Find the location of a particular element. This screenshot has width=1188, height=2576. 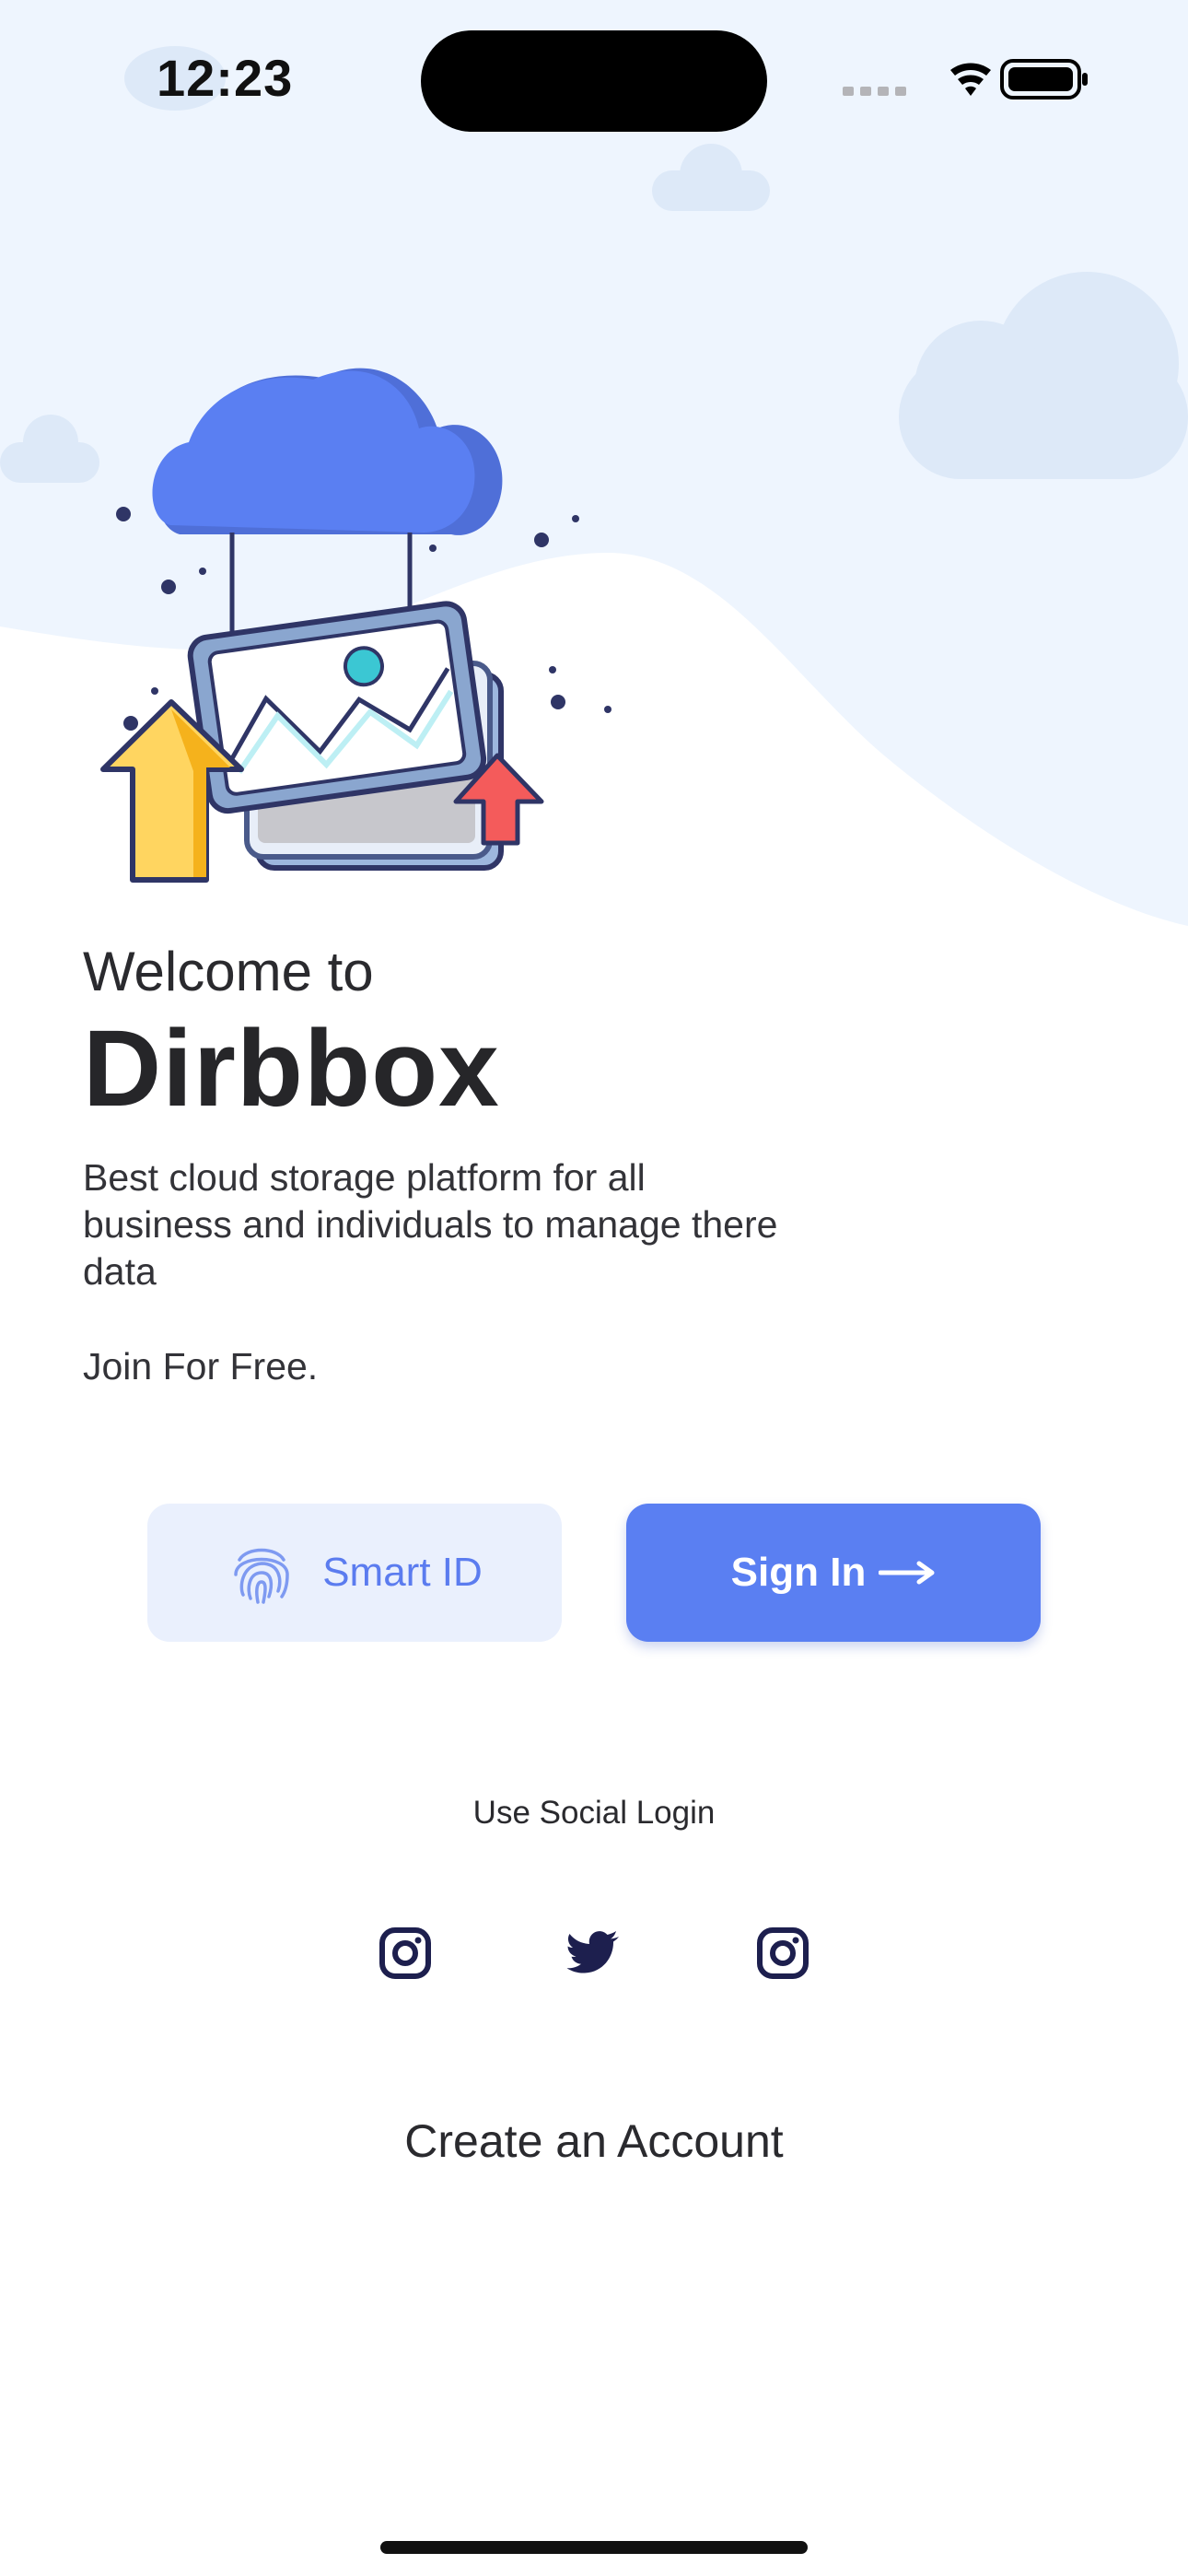

create-account-link: Create an Account is located at coordinates (594, 2141).